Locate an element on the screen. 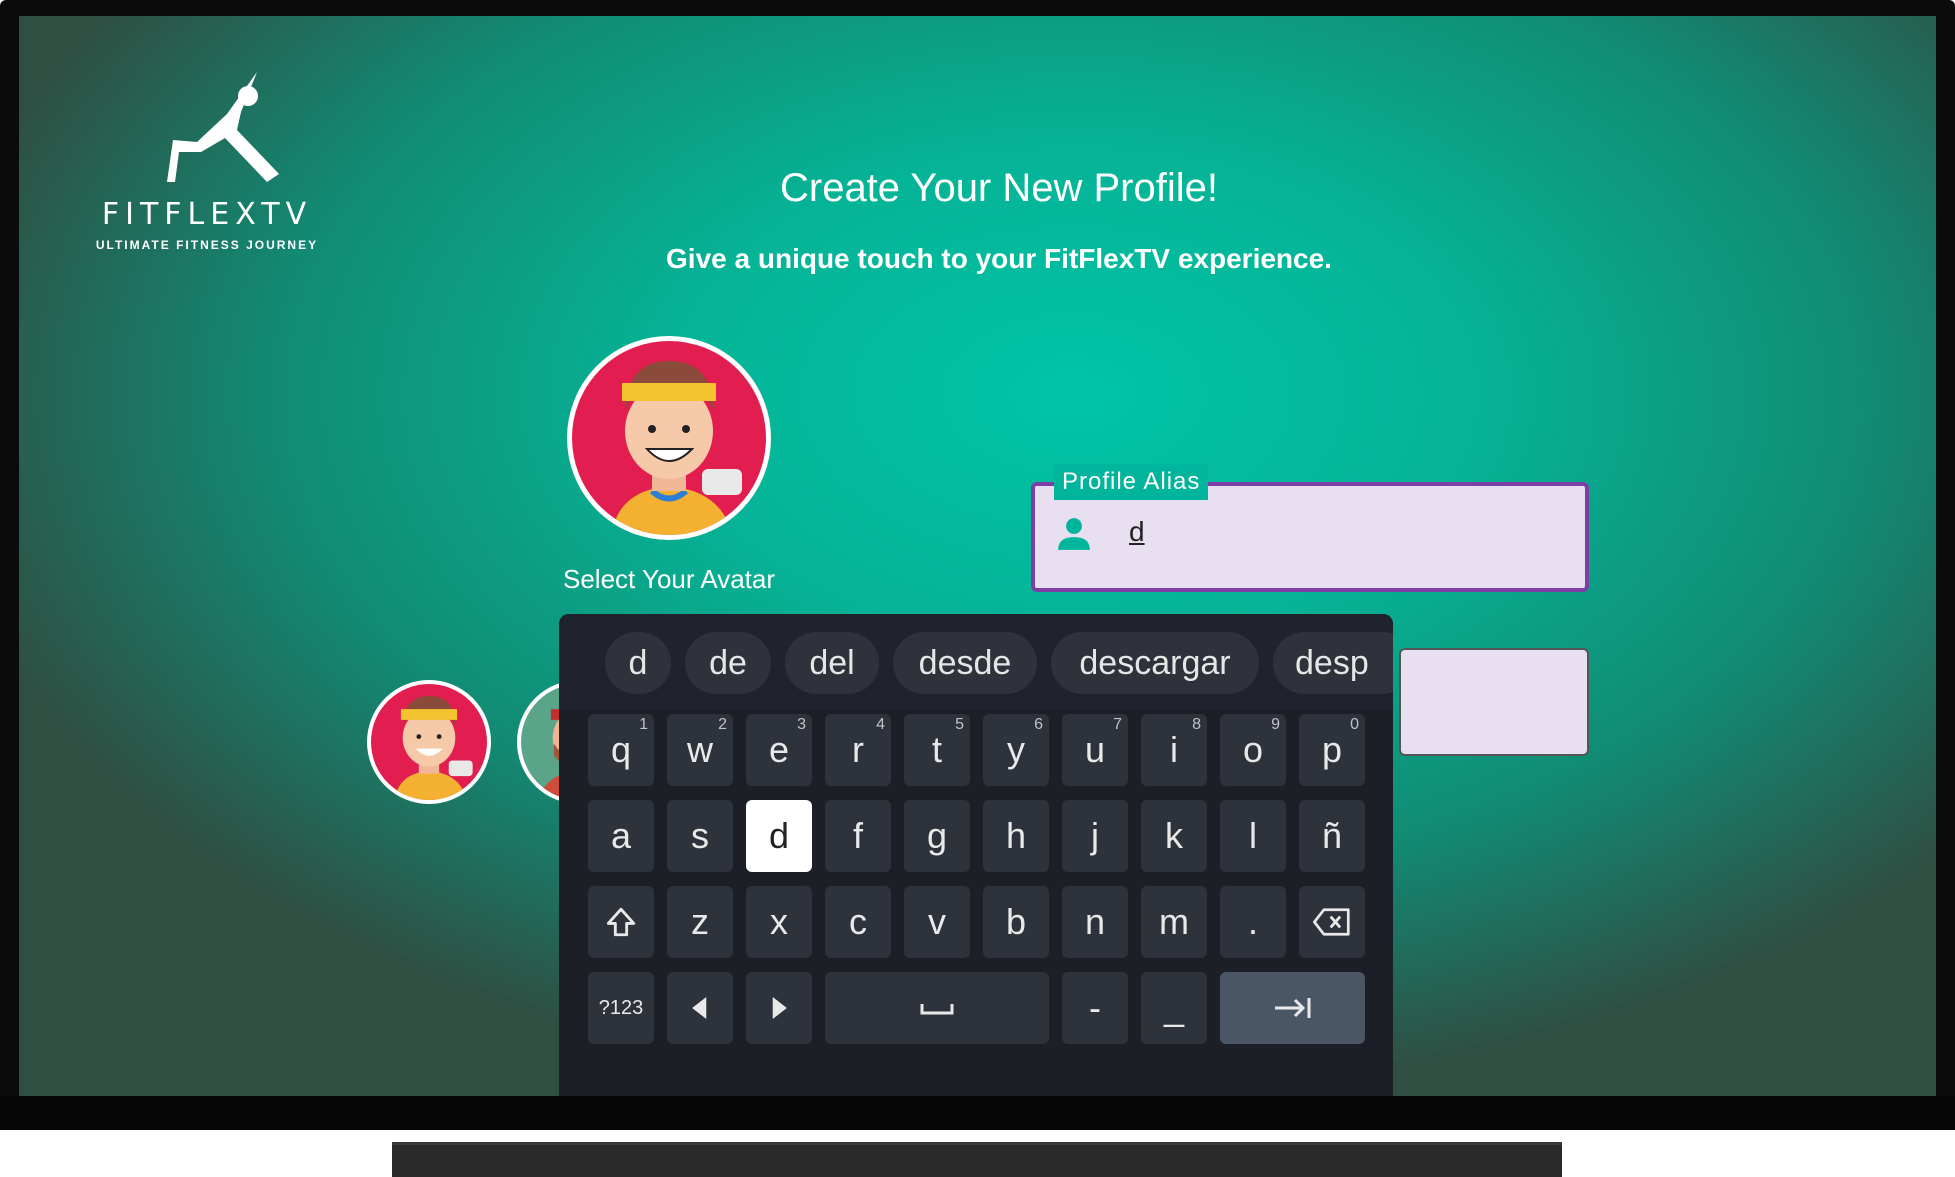  key-label: t is located at coordinates (936, 749).